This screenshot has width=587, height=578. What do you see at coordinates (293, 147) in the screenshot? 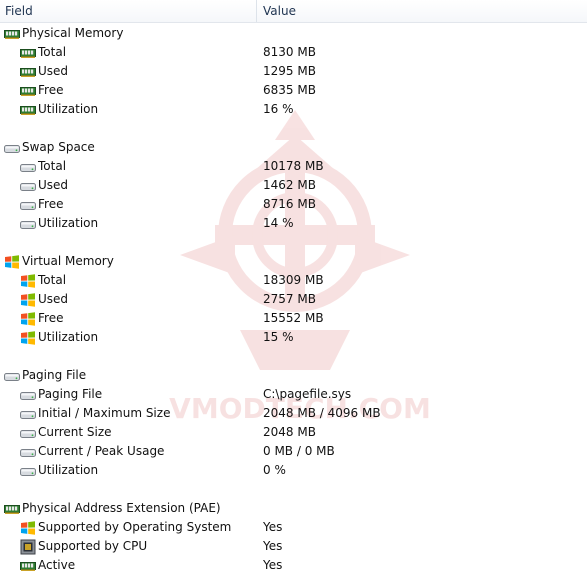
I see `tree-group-row: Swap Space` at bounding box center [293, 147].